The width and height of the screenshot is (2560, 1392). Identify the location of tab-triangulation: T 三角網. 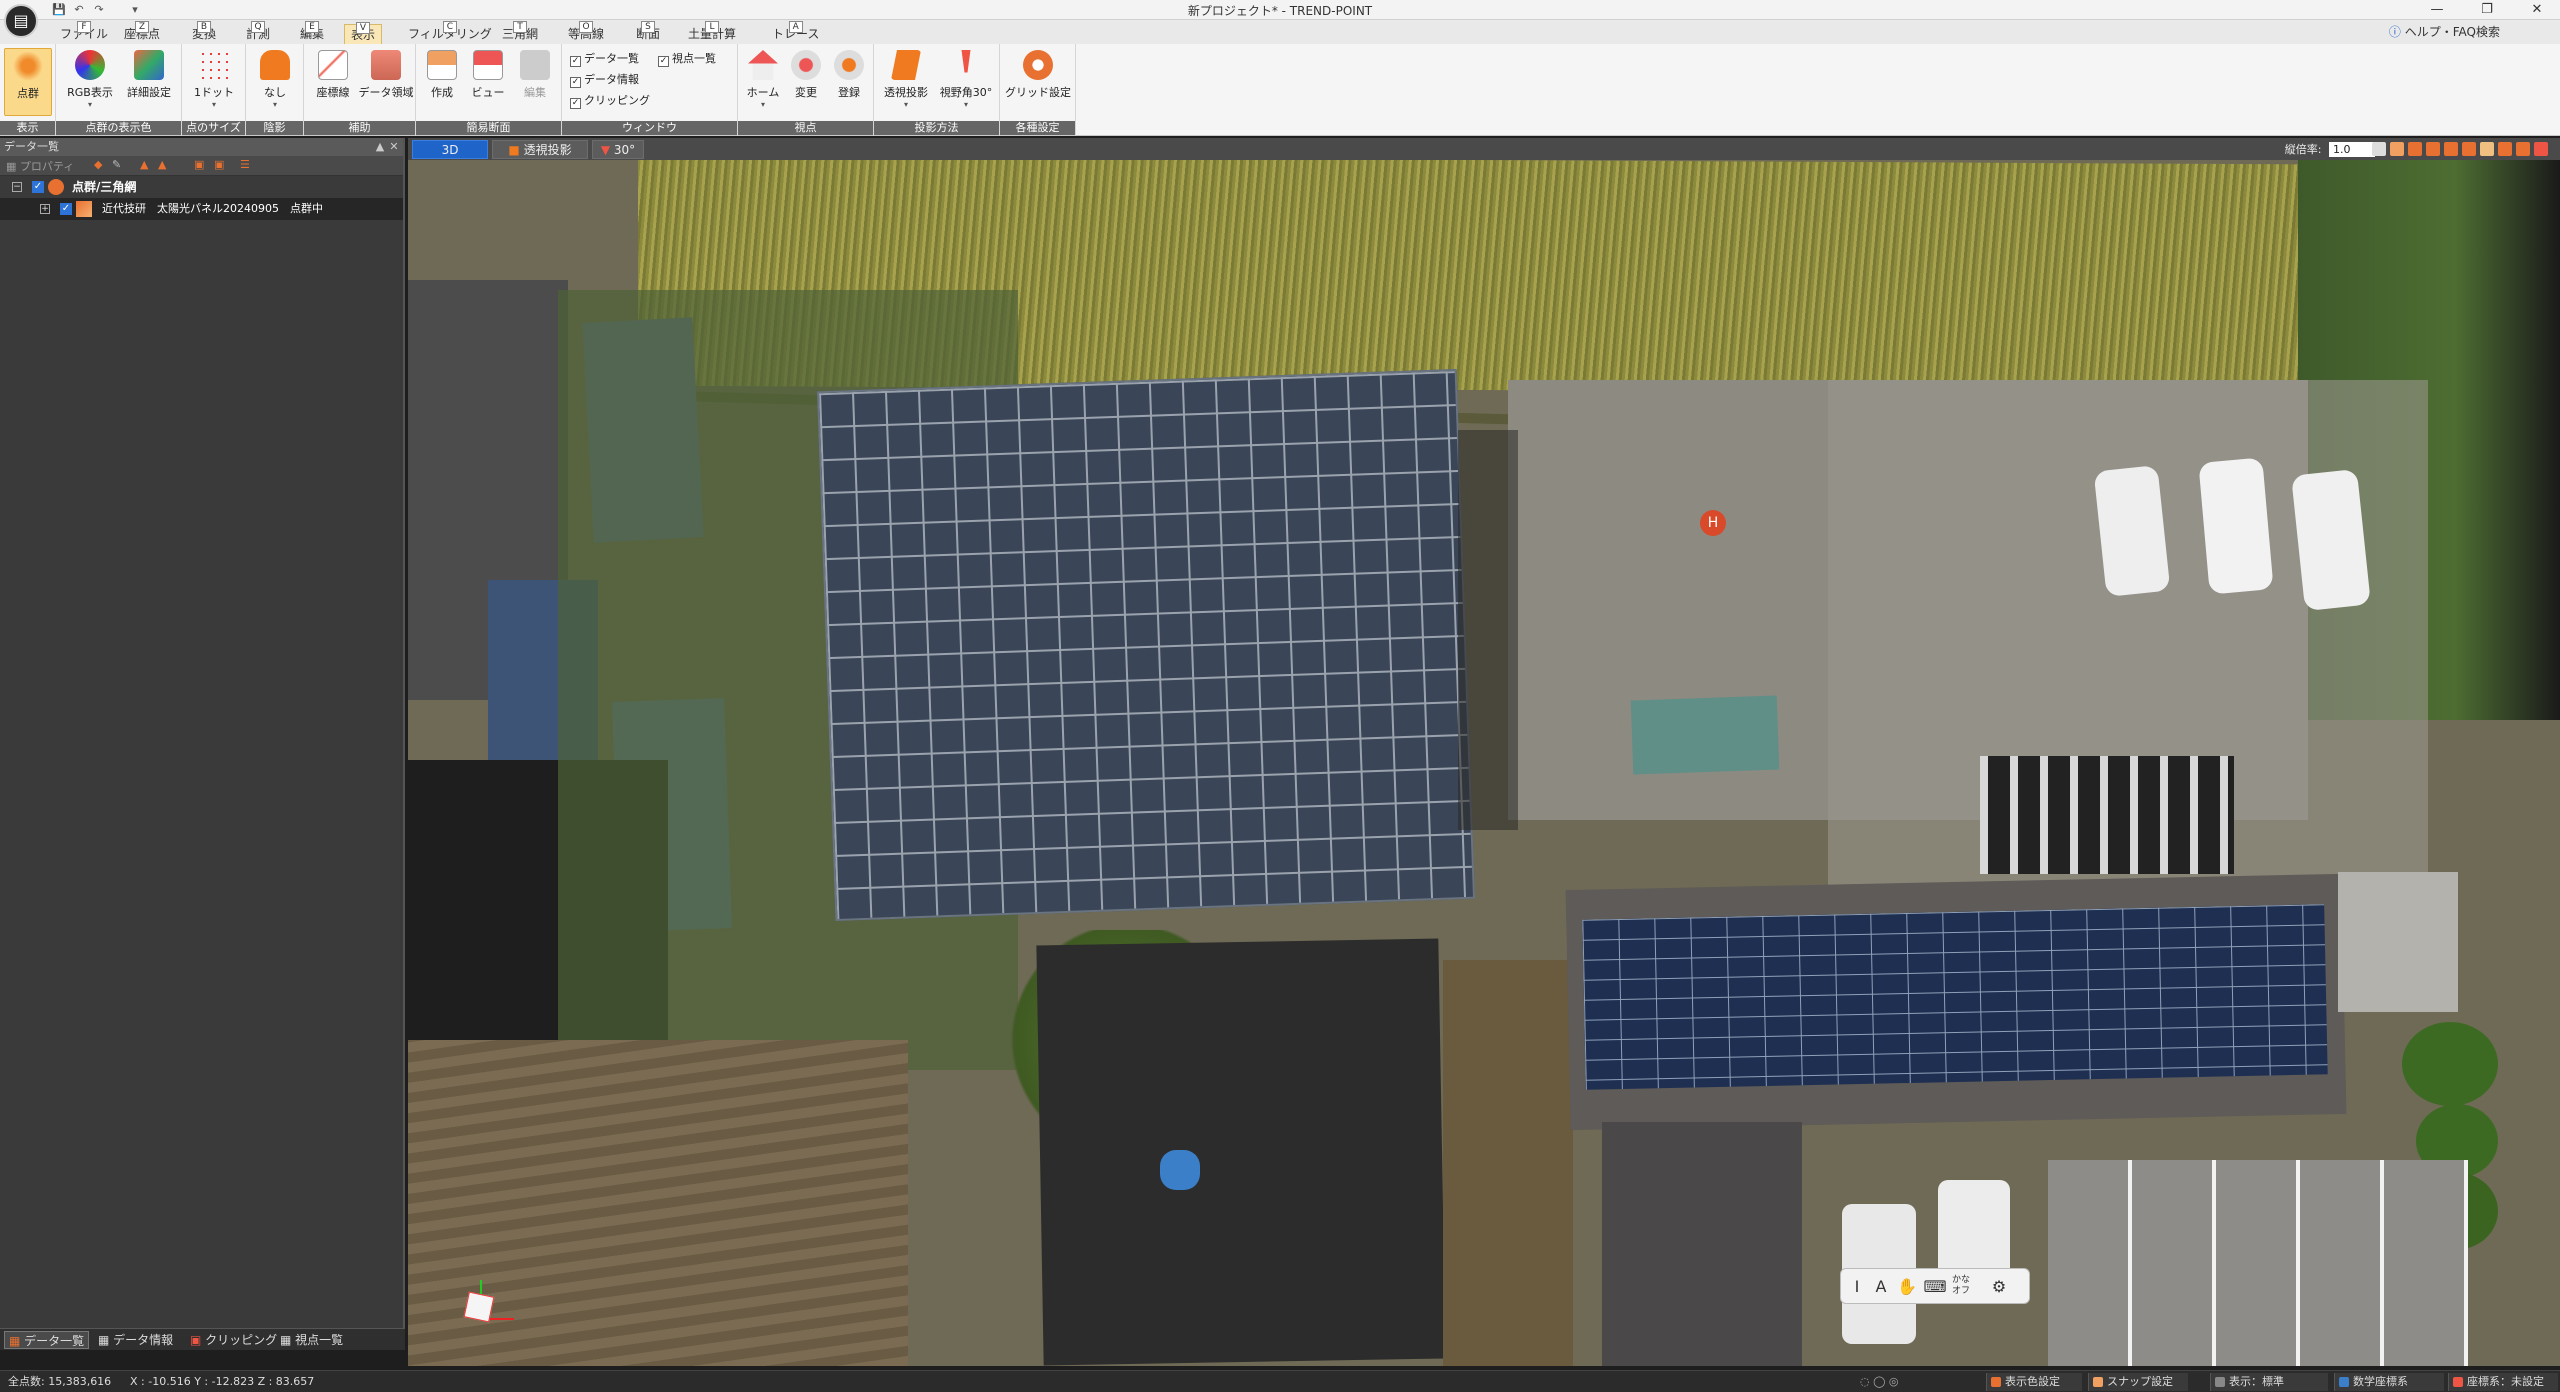
(520, 32).